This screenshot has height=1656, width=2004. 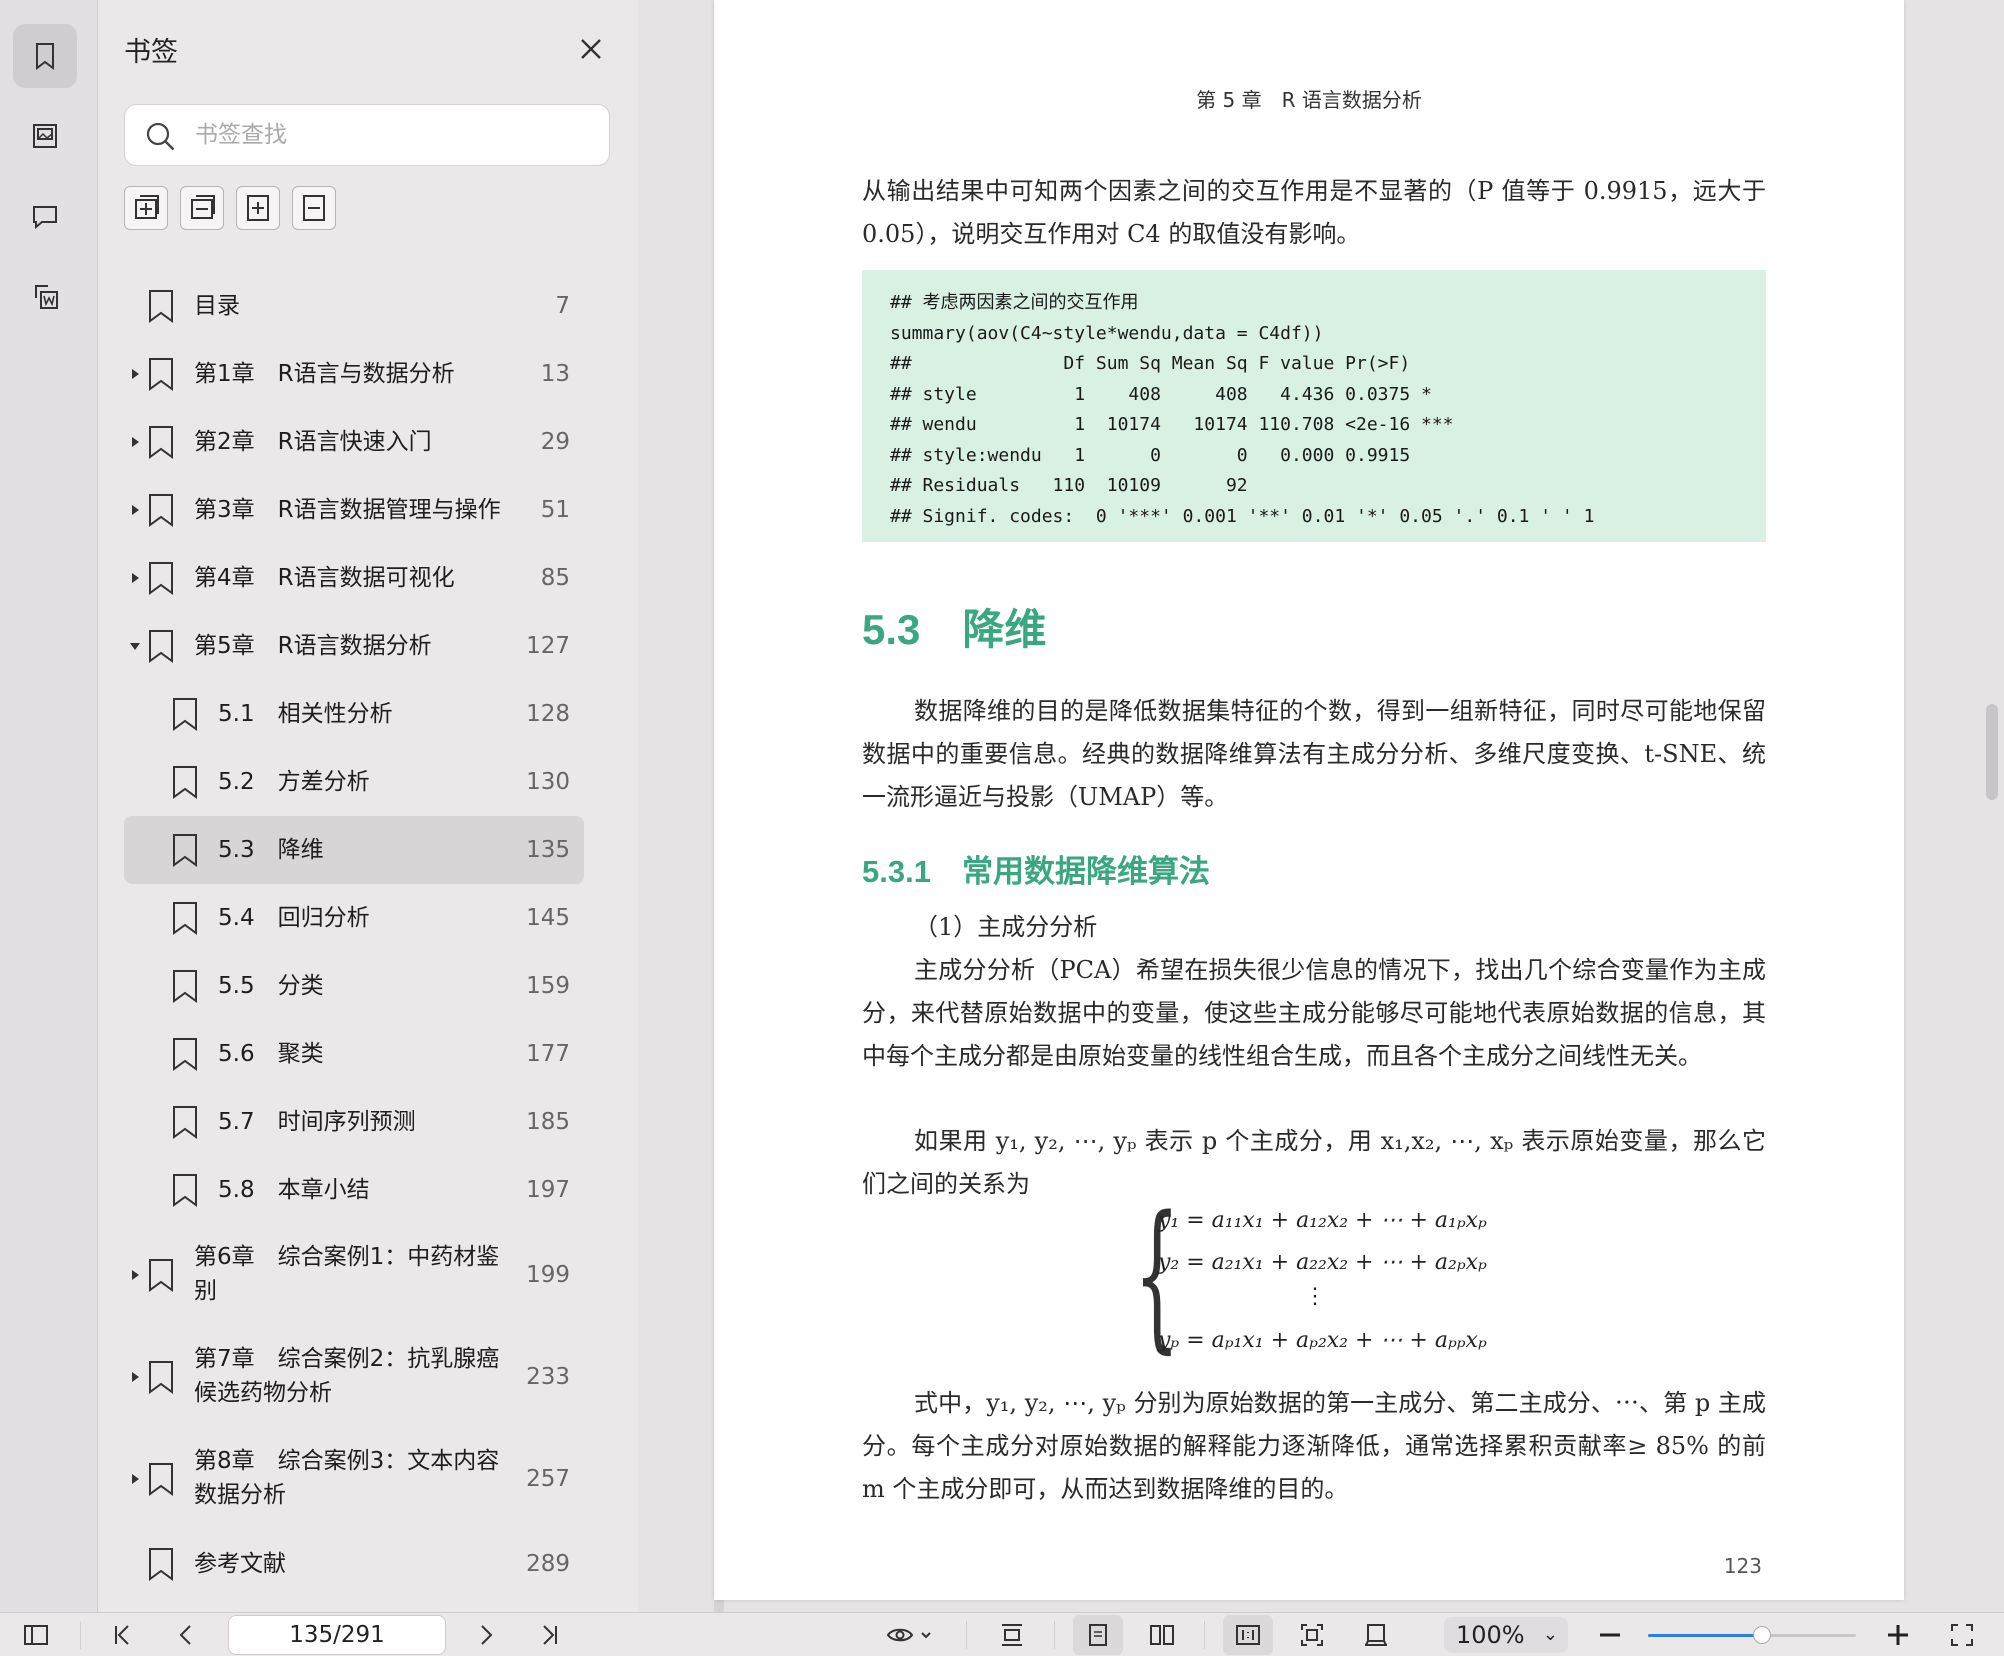 What do you see at coordinates (1992, 752) in the screenshot?
I see `document-scrollbar-thumb` at bounding box center [1992, 752].